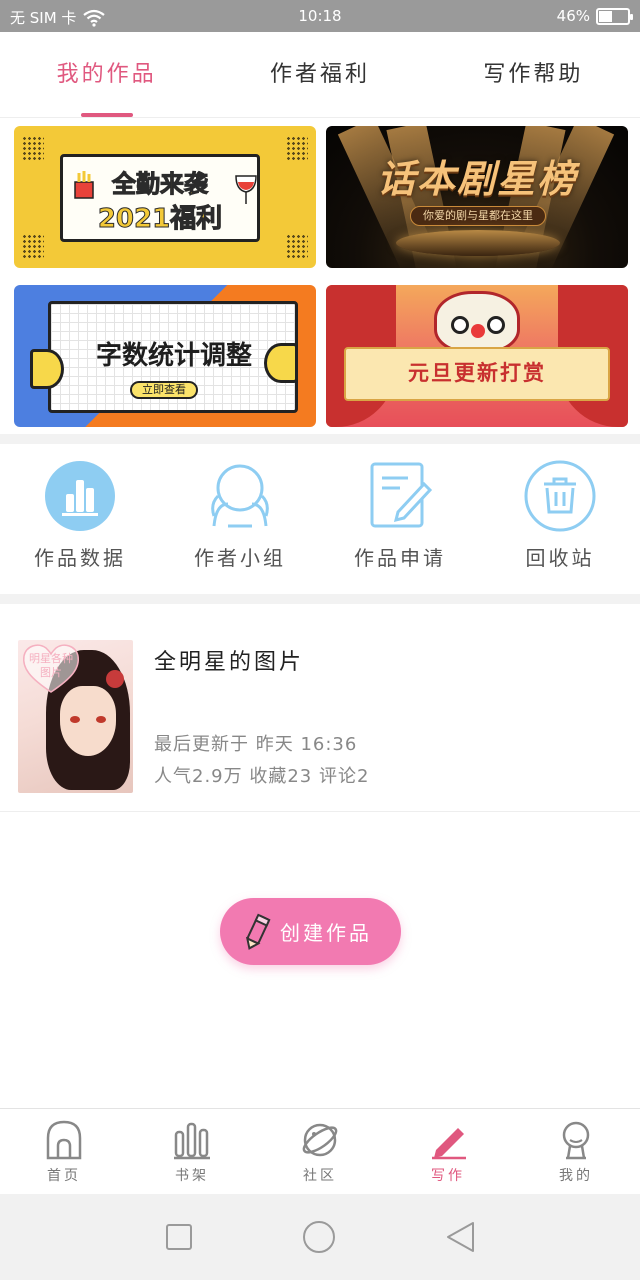 This screenshot has height=1280, width=640. I want to click on lion-dance-icon, so click(477, 321).